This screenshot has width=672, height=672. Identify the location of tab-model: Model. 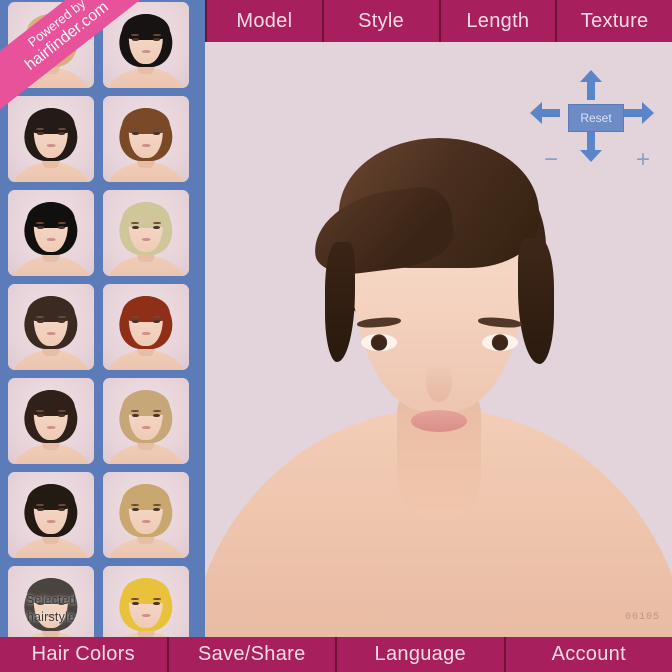
(264, 21).